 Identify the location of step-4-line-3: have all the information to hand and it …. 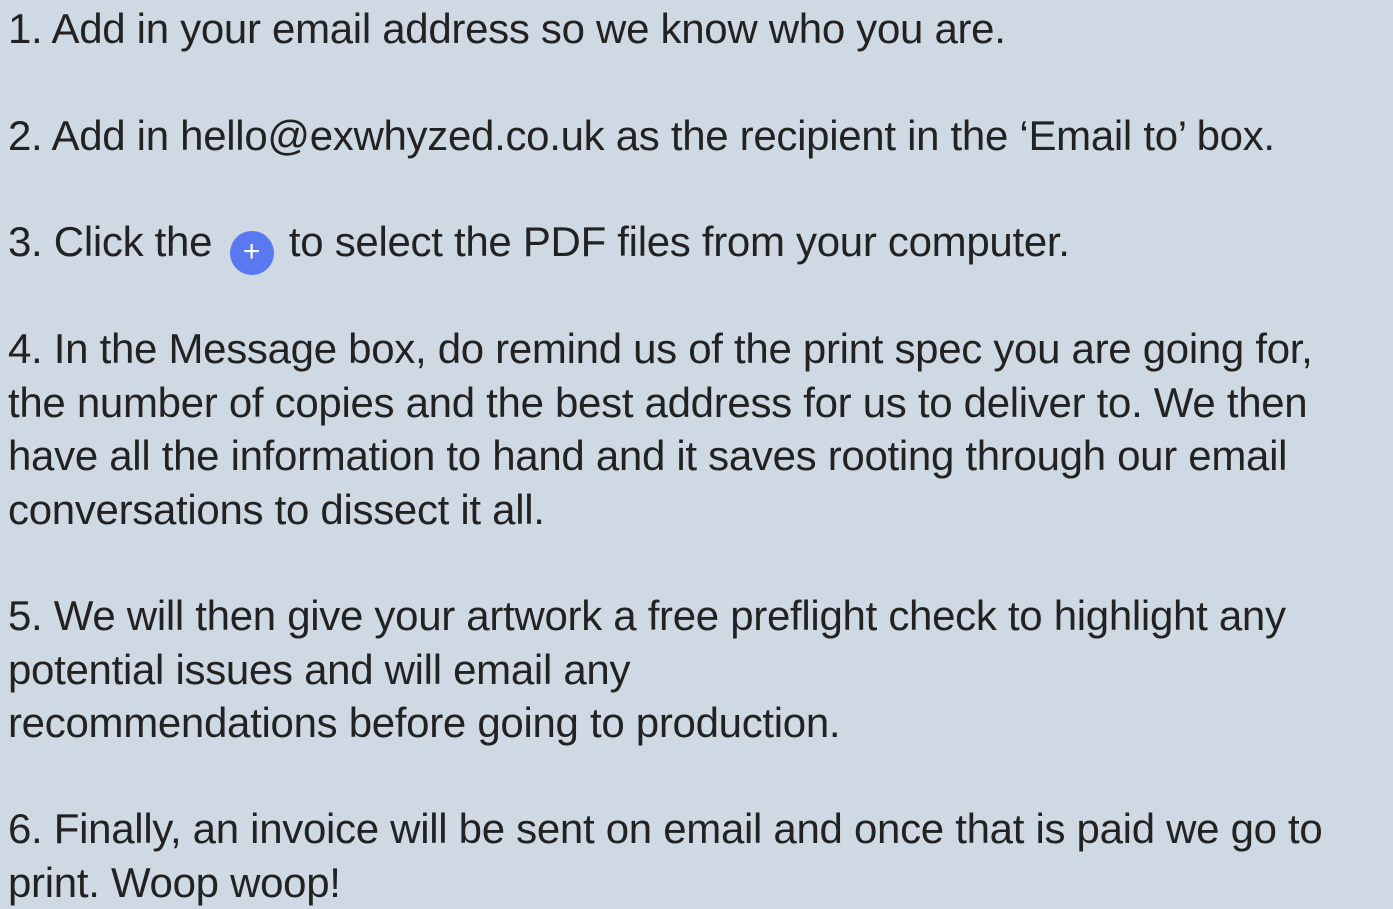
(660, 456).